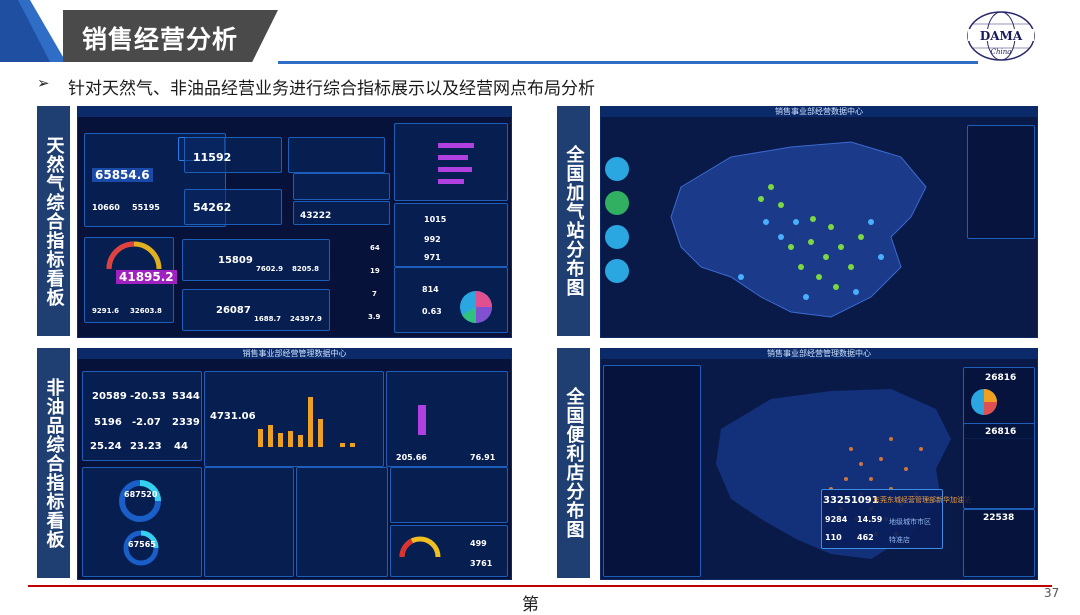  Describe the element at coordinates (53, 221) in the screenshot. I see `section-label-gas-dashboard: 天然气综合指标看板` at that location.